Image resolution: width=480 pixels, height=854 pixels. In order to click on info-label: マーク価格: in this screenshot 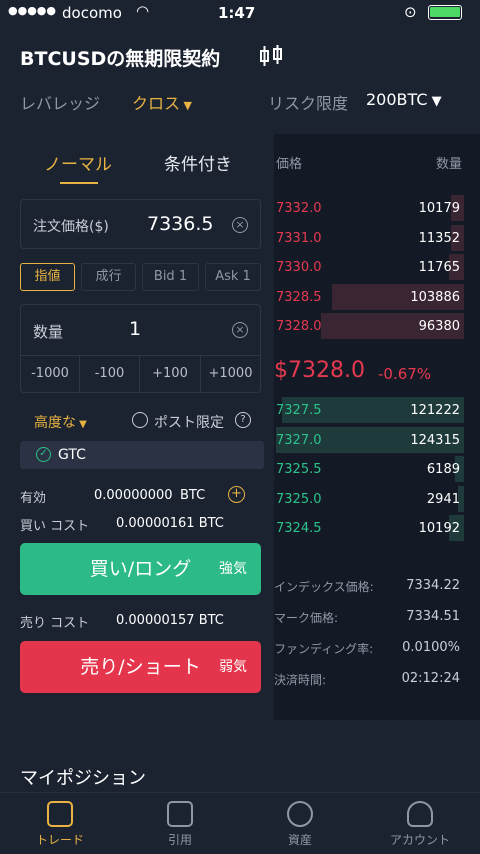, I will do `click(306, 618)`.